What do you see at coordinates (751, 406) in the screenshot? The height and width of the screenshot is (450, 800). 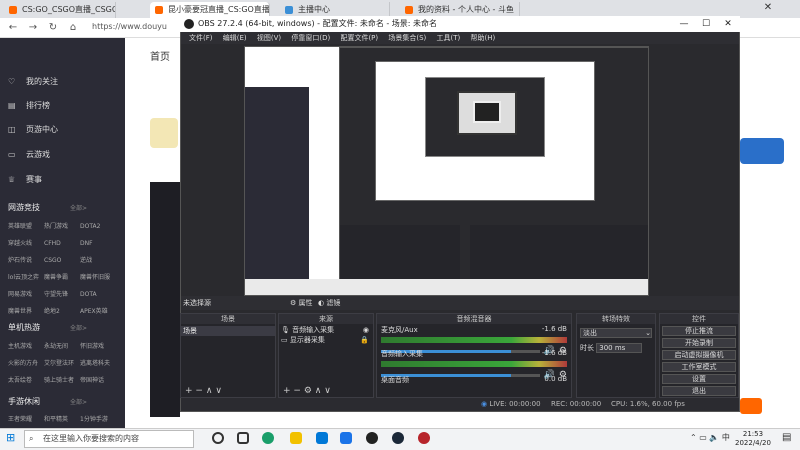 I see `follow-button` at bounding box center [751, 406].